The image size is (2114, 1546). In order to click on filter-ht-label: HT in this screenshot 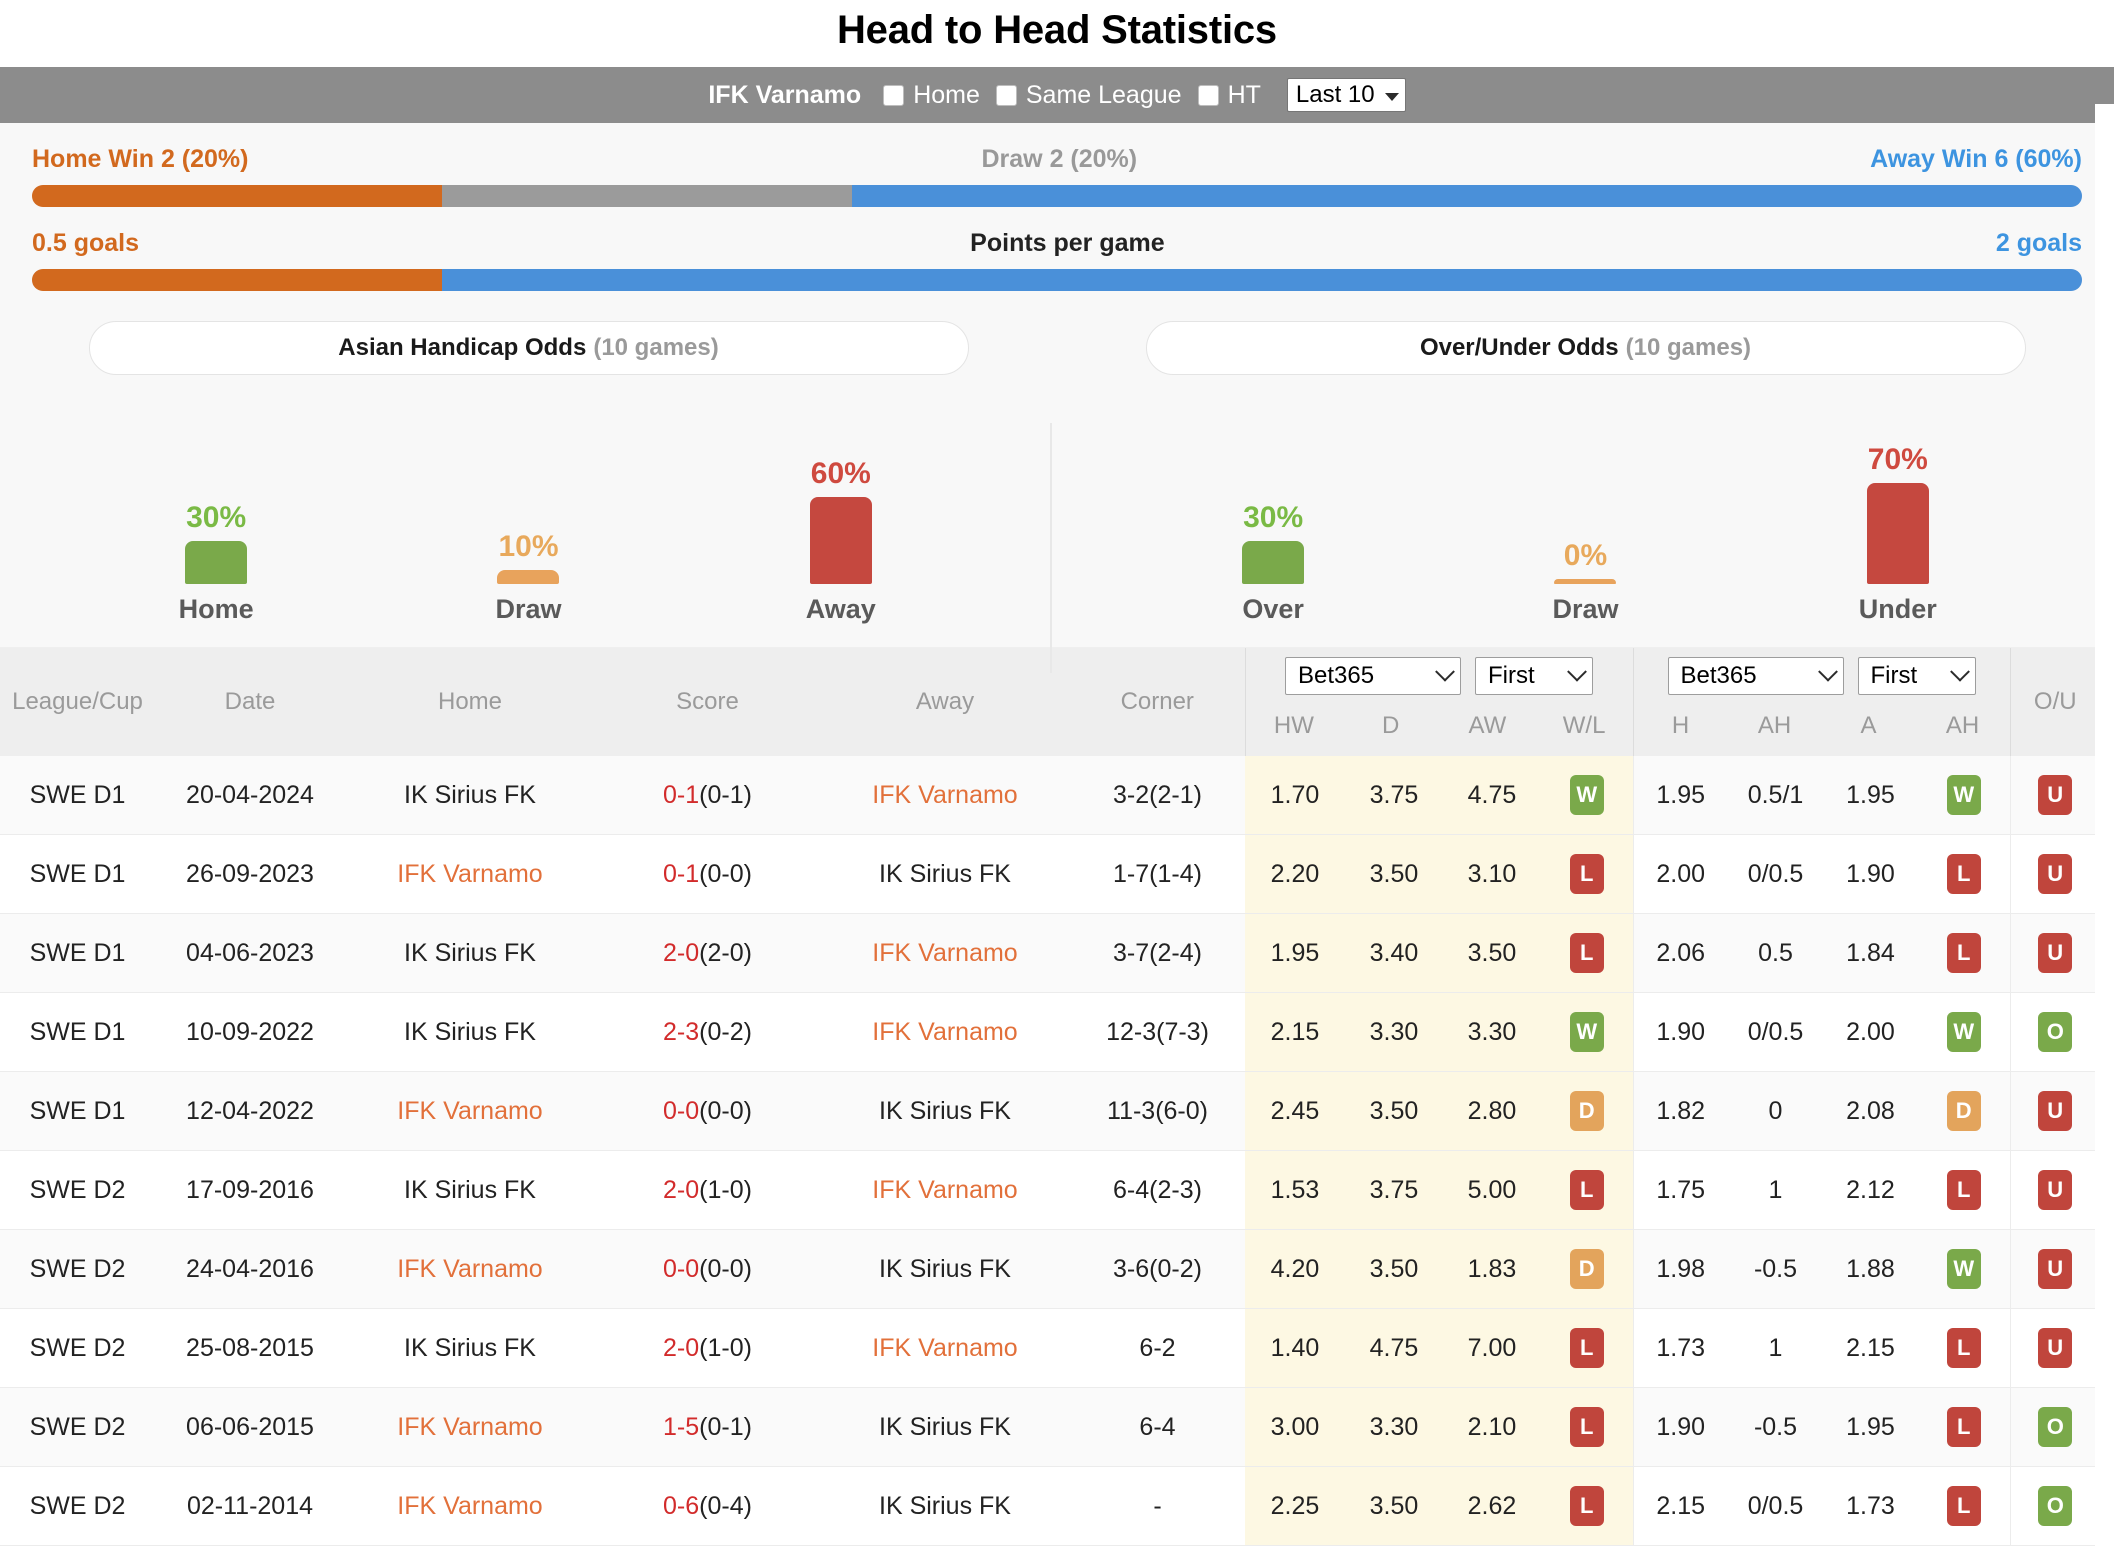, I will do `click(1244, 94)`.